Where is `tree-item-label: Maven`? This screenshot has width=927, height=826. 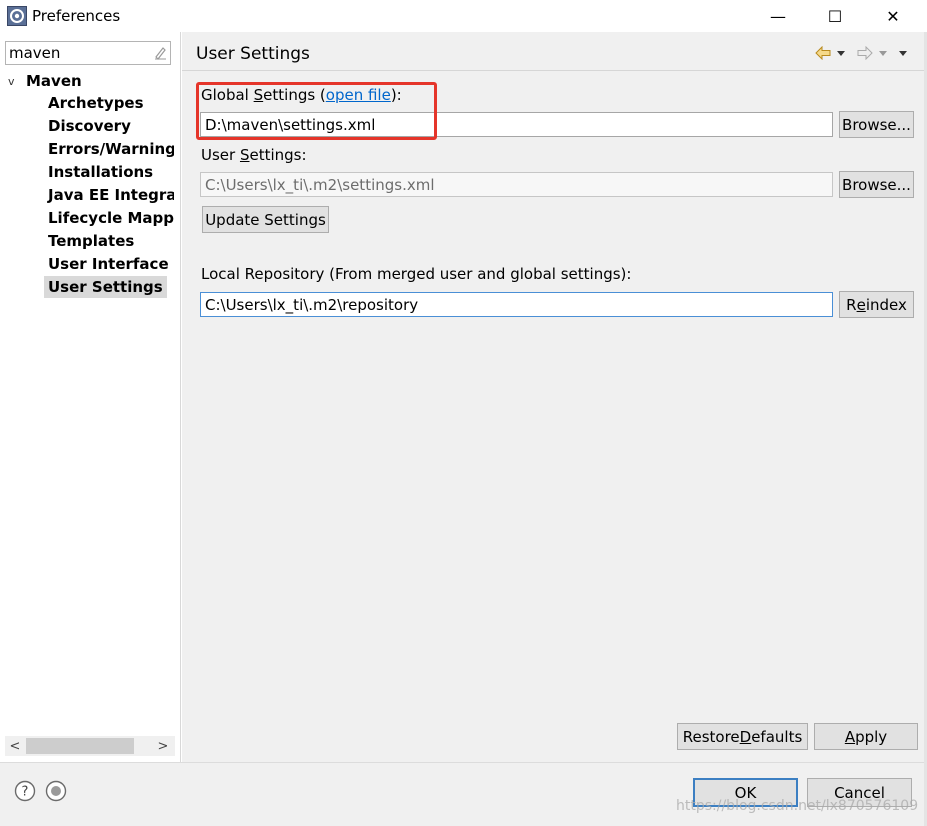
tree-item-label: Maven is located at coordinates (54, 81).